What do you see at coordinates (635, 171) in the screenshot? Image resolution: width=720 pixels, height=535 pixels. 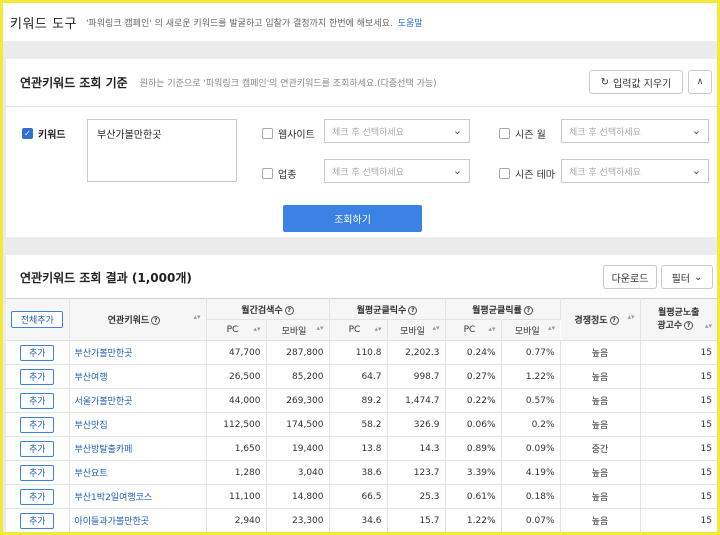 I see `season-theme-select: 체크 후 선택하세요 ⌄` at bounding box center [635, 171].